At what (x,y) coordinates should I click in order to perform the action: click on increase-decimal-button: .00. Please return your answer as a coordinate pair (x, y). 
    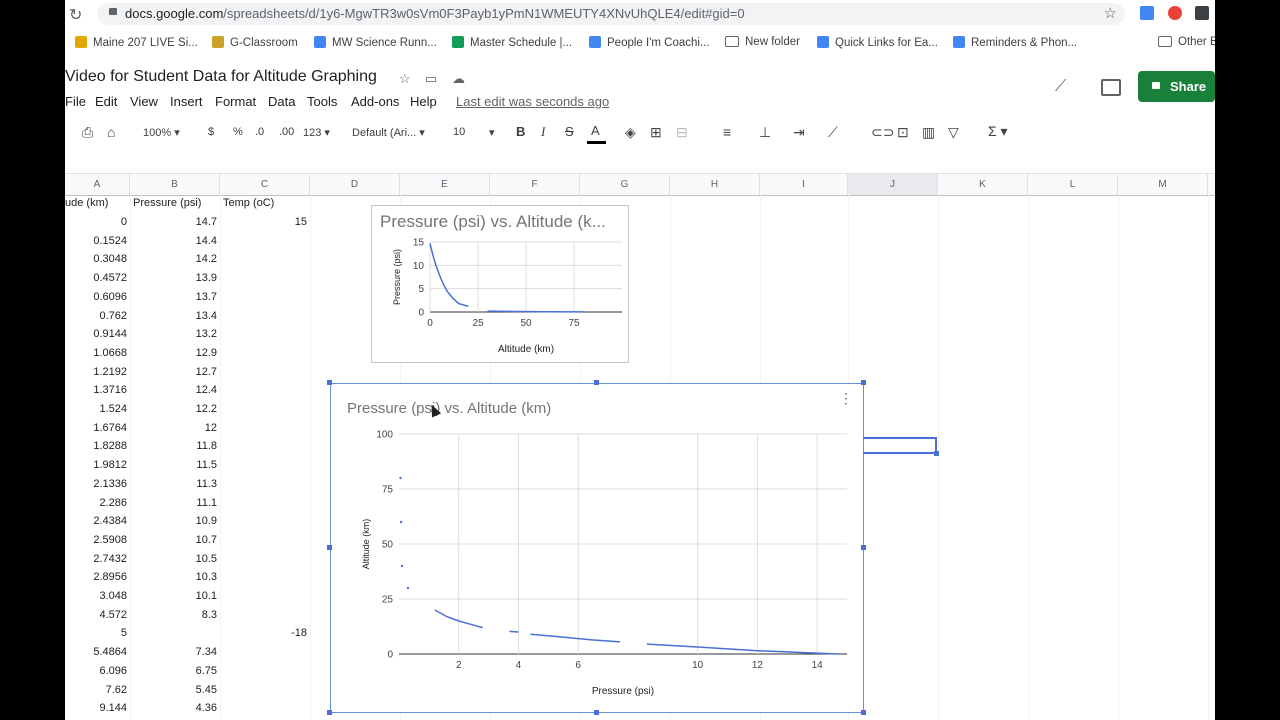
    Looking at the image, I should click on (286, 132).